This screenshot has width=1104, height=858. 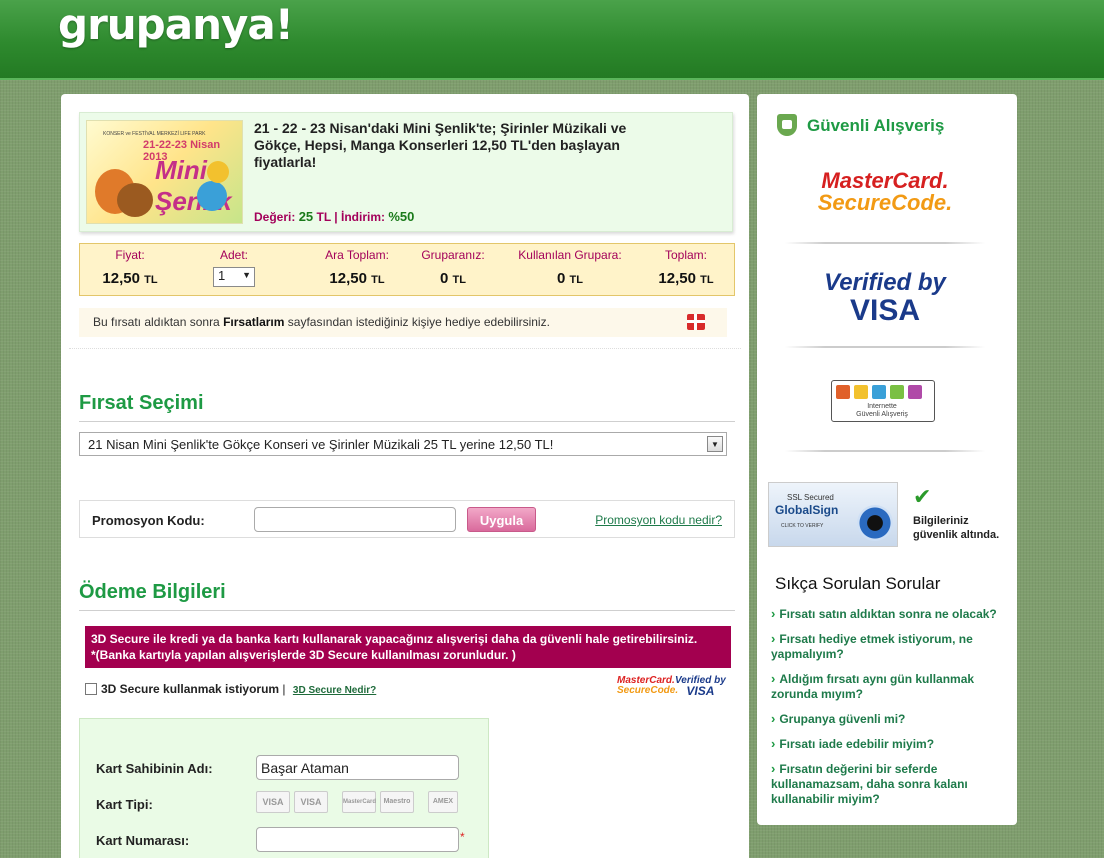 I want to click on odeme-title: Ödeme Bilgileri, so click(x=152, y=592).